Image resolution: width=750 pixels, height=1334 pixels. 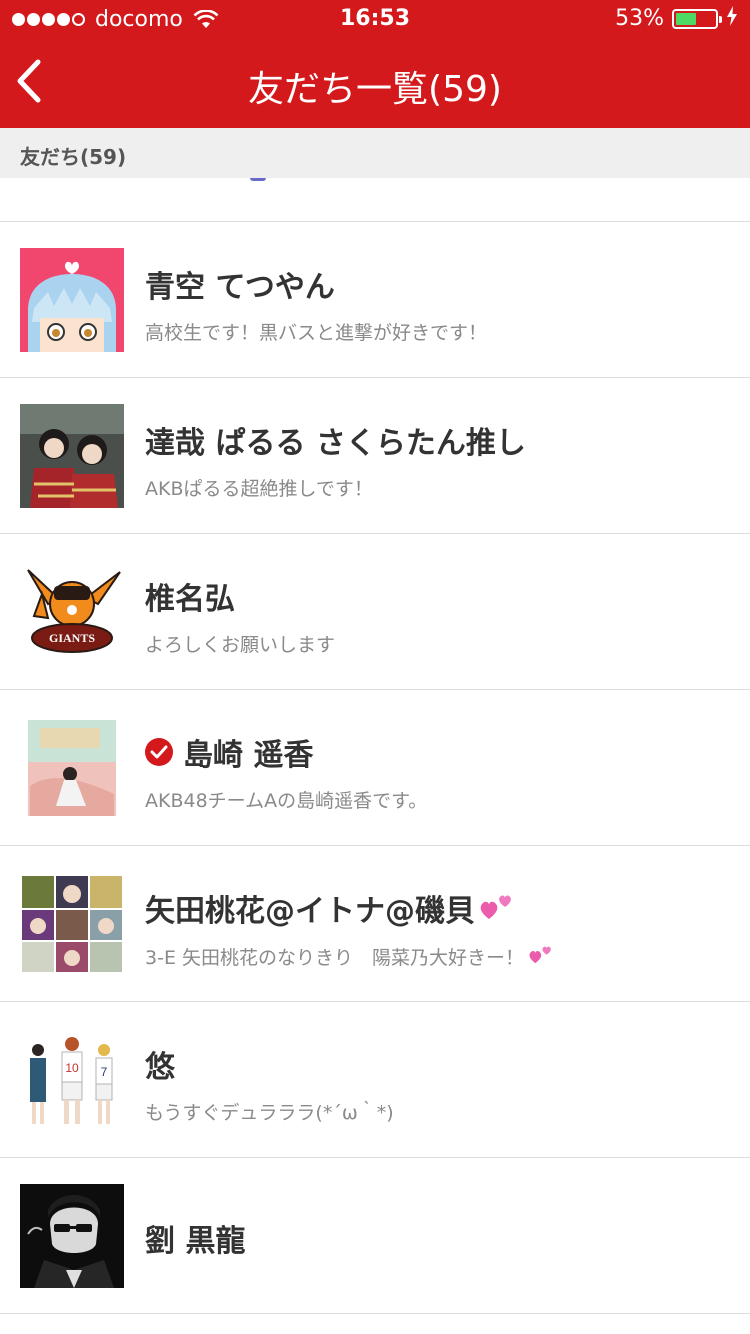 I want to click on status-text: よろしくお願いします, so click(x=240, y=645).